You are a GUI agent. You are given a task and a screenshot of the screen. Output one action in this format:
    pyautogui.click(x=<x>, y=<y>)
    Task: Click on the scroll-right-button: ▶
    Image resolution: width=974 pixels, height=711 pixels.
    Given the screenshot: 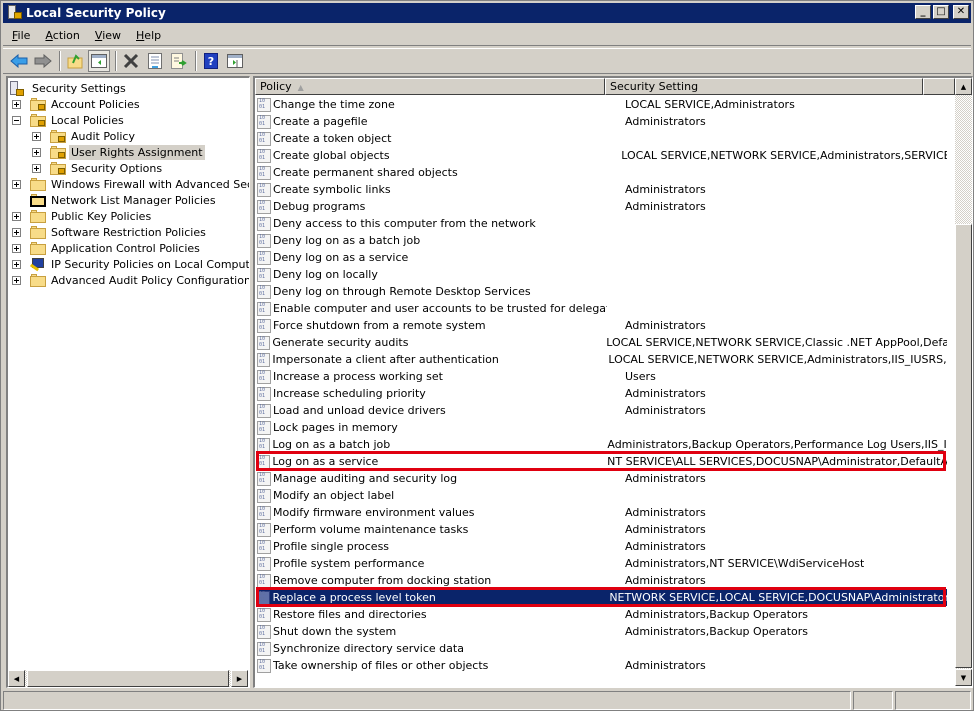 What is the action you would take?
    pyautogui.click(x=239, y=678)
    